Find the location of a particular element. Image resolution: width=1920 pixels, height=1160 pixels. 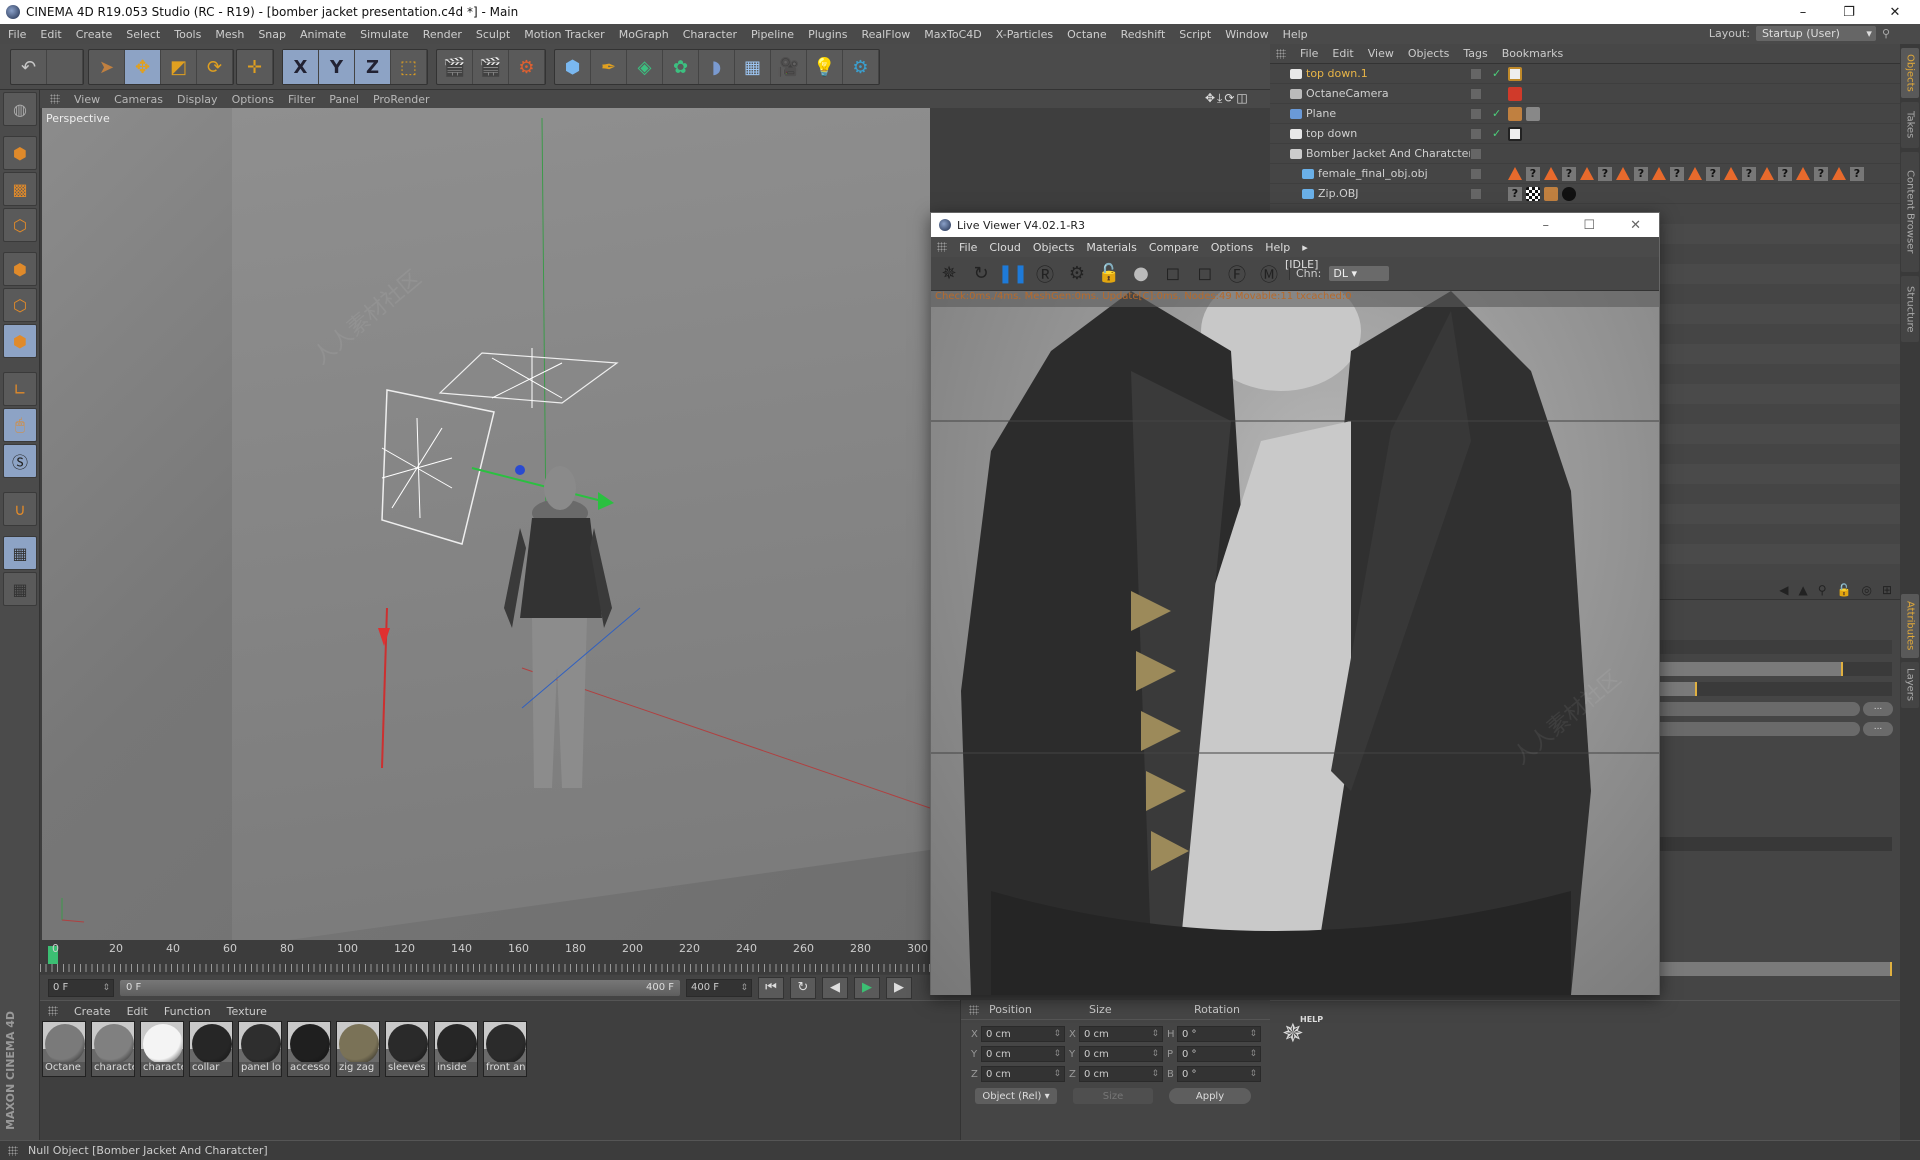

rotate-icon: ⟳ is located at coordinates (215, 67).